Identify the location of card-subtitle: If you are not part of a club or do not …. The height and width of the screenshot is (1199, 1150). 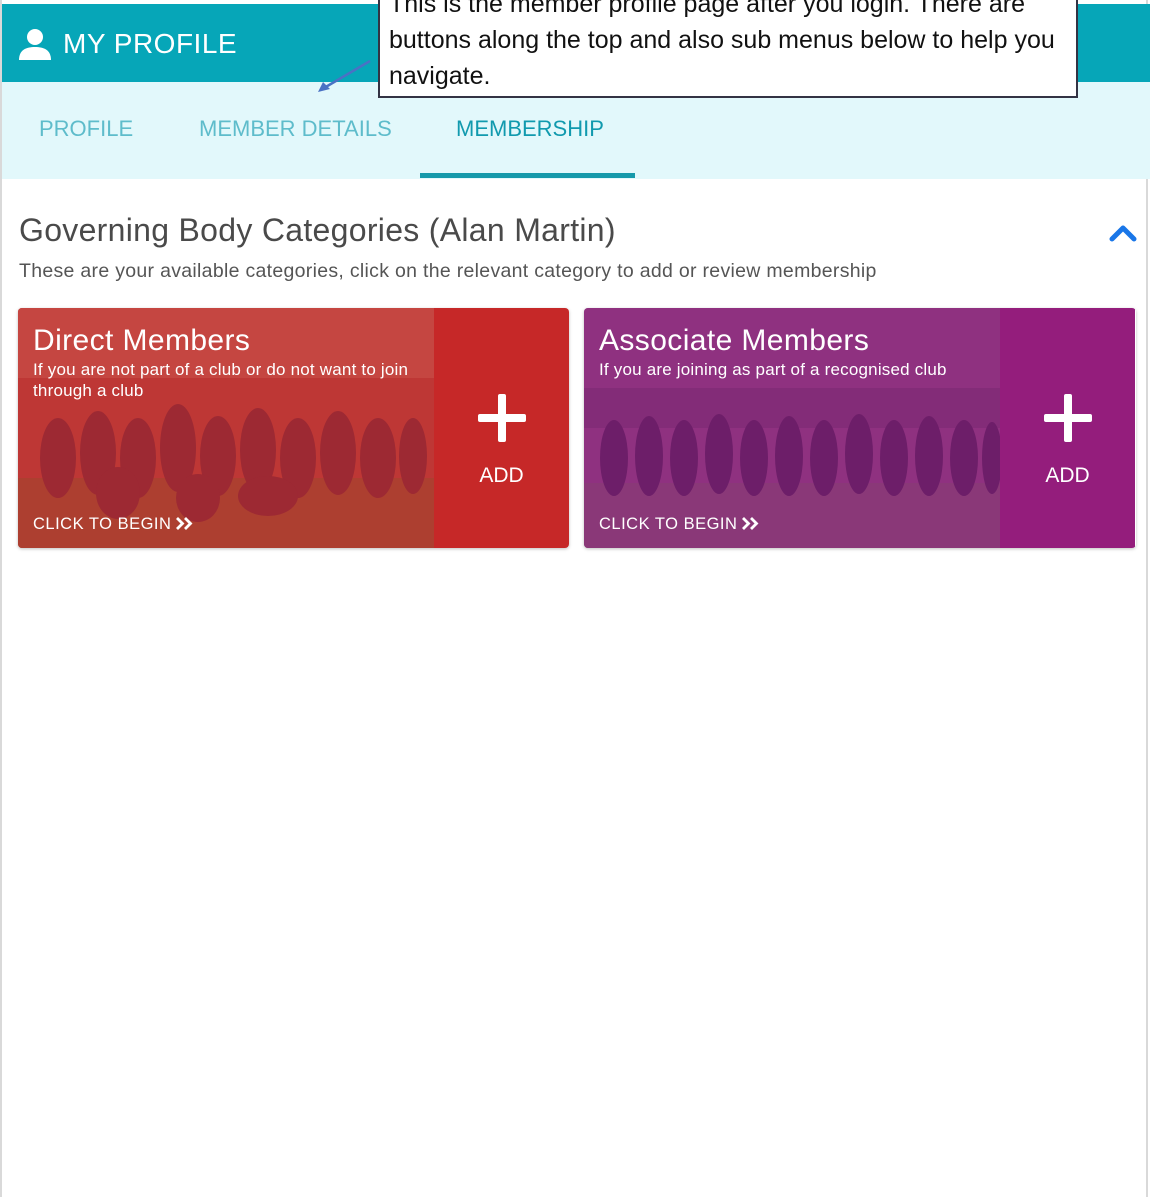
(221, 380).